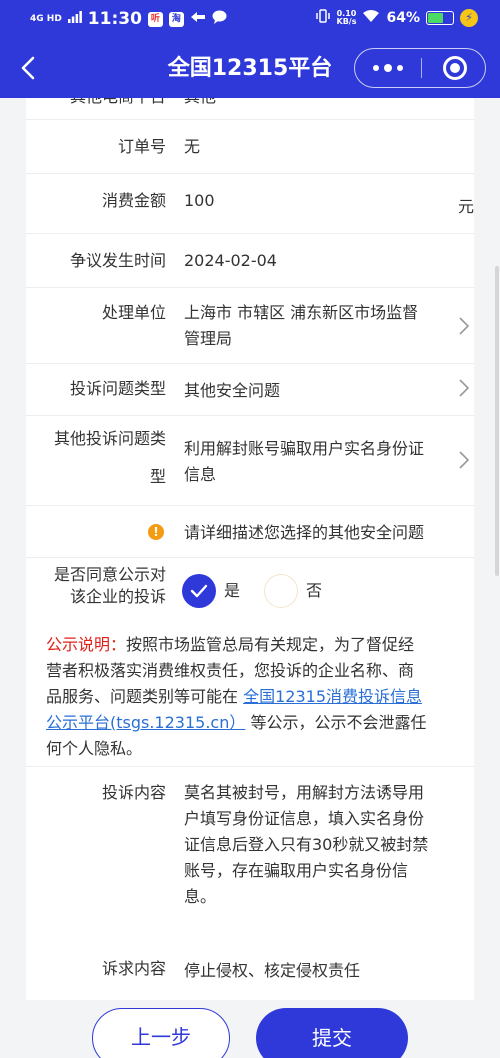 The image size is (500, 1058). Describe the element at coordinates (219, 19) in the screenshot. I see `message-icon` at that location.